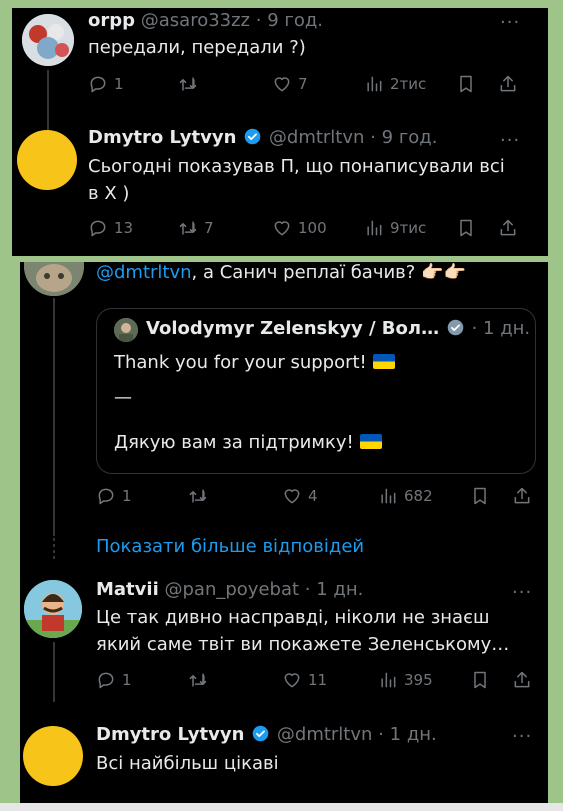  What do you see at coordinates (119, 84) in the screenshot?
I see `reply-count: 1` at bounding box center [119, 84].